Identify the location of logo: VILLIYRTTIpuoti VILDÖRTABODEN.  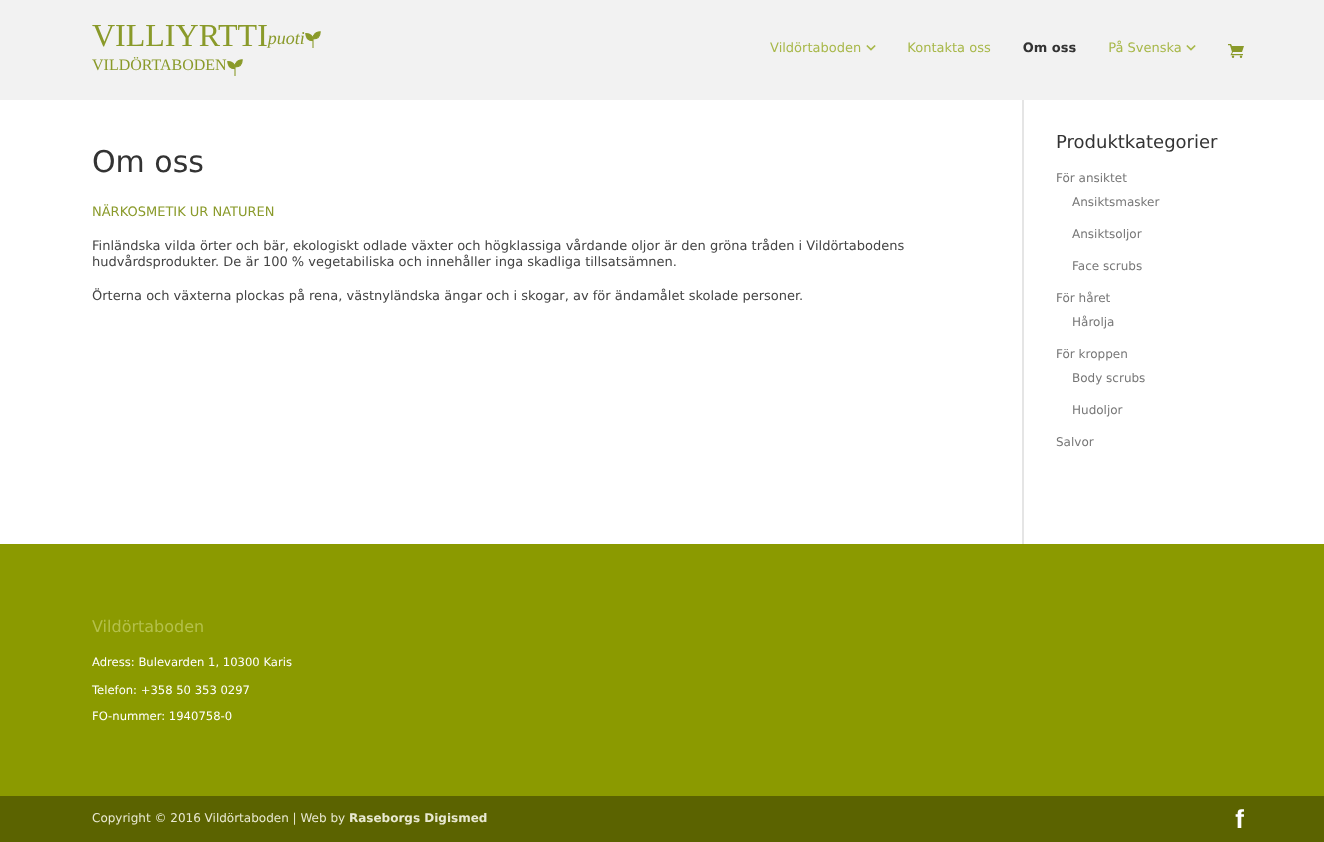
(207, 50).